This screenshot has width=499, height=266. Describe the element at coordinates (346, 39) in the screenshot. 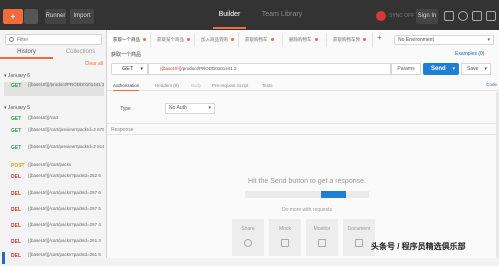

I see `request-tab-label: 获取购物车预` at that location.